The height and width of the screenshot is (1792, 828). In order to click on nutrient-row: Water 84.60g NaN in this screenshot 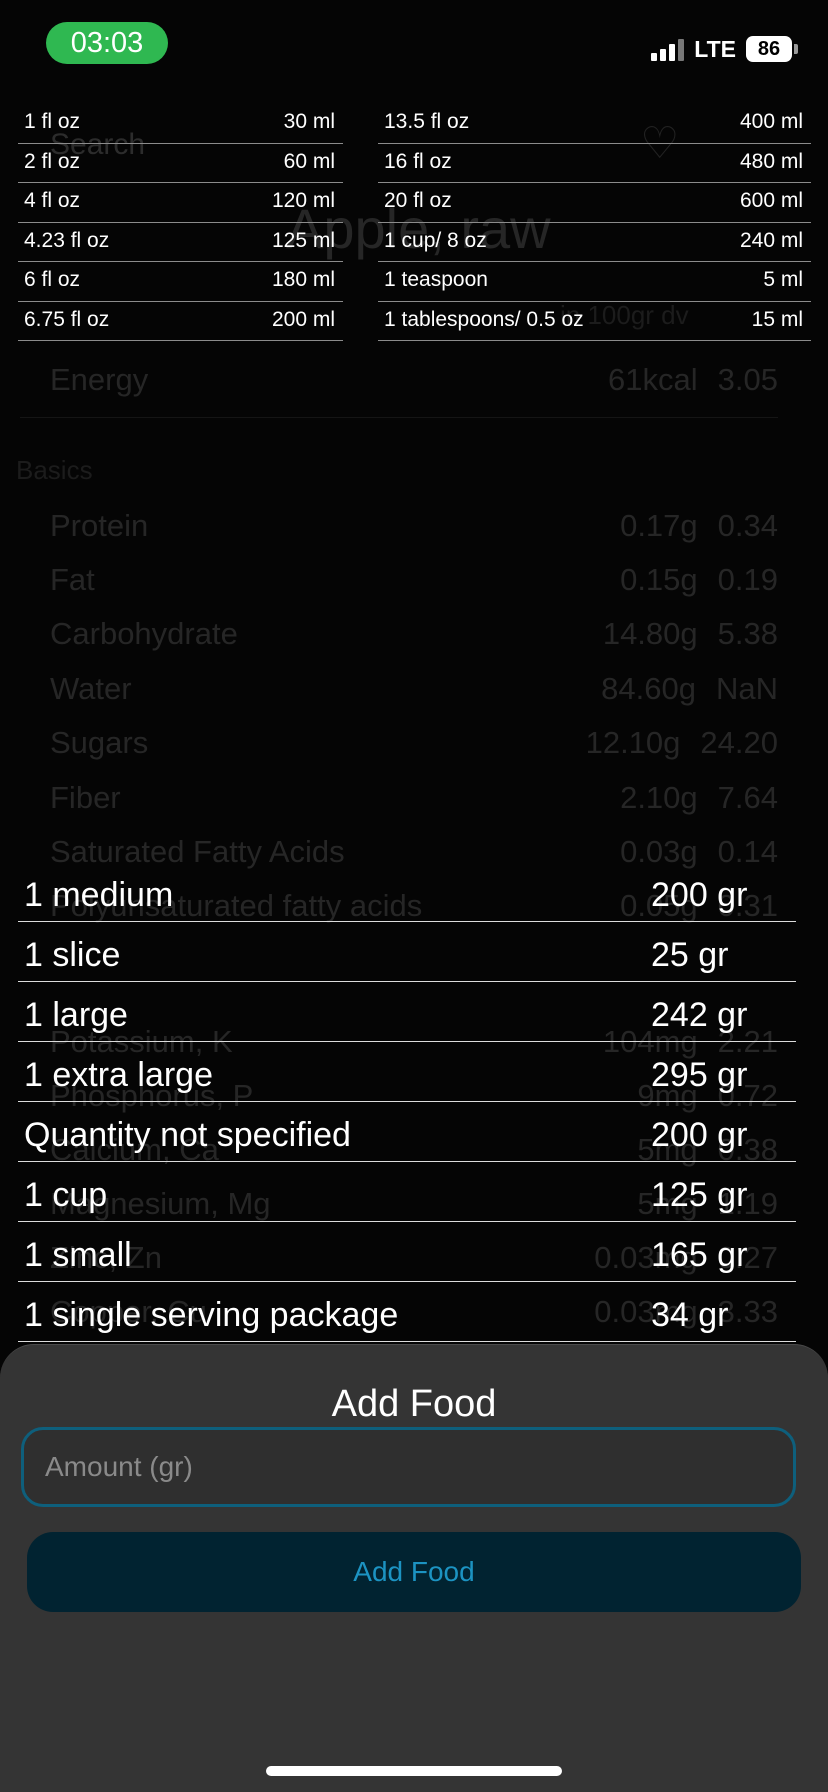, I will do `click(414, 688)`.